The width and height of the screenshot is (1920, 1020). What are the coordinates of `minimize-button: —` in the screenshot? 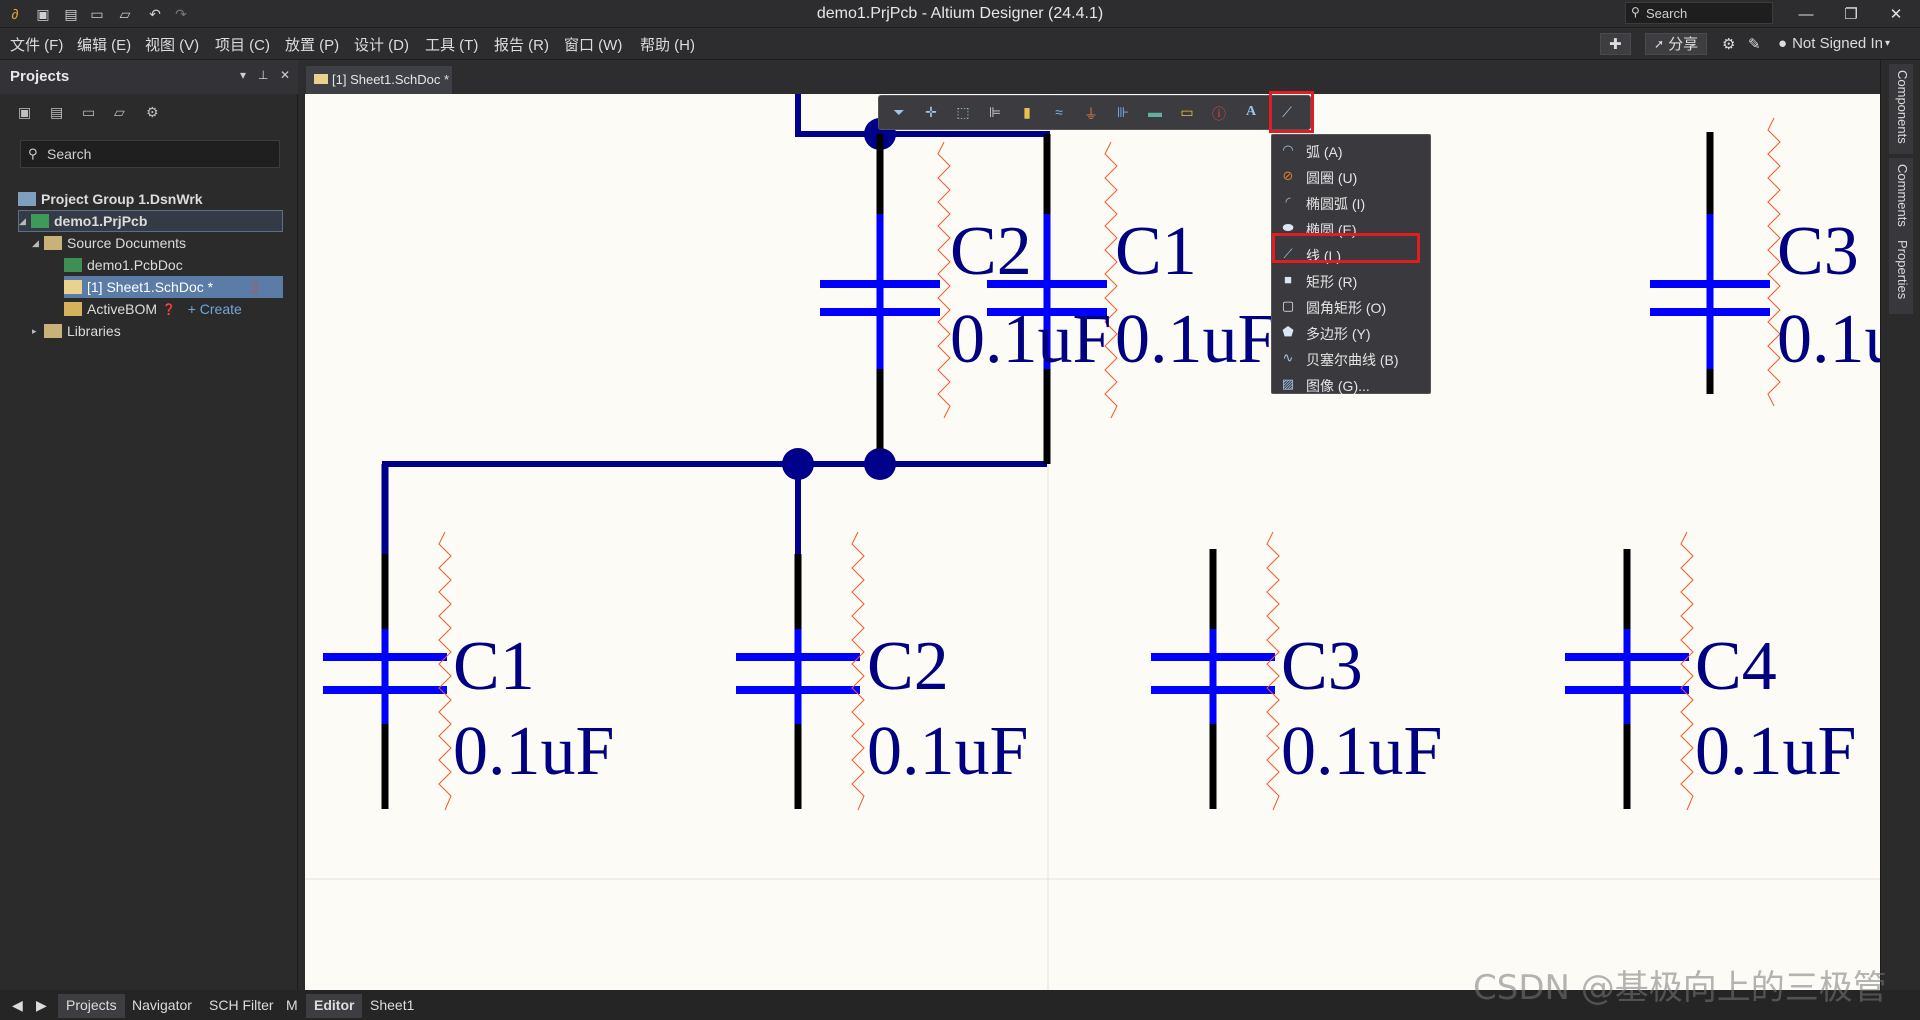 It's located at (1806, 14).